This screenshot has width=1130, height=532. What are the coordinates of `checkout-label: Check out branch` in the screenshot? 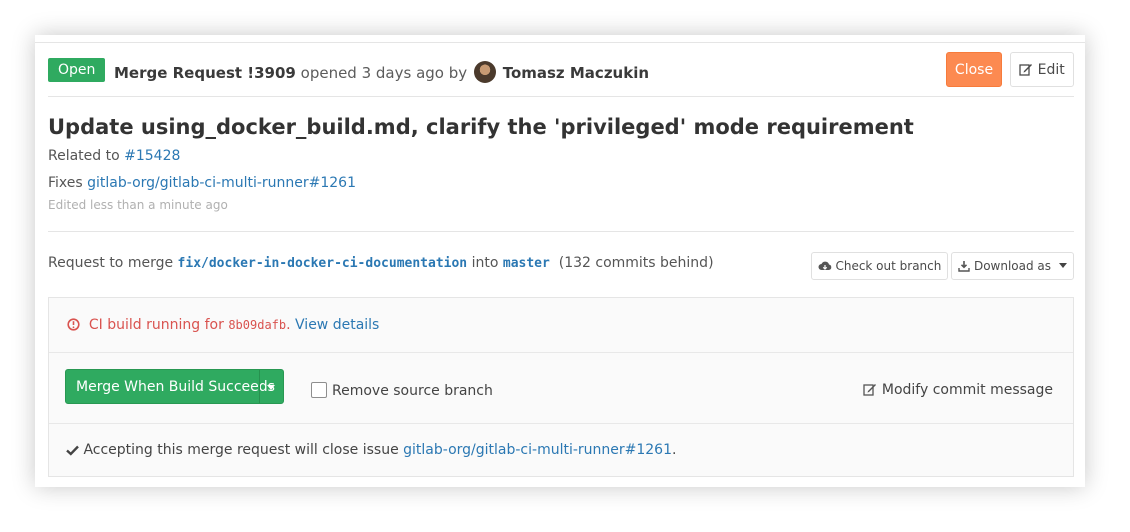 It's located at (888, 266).